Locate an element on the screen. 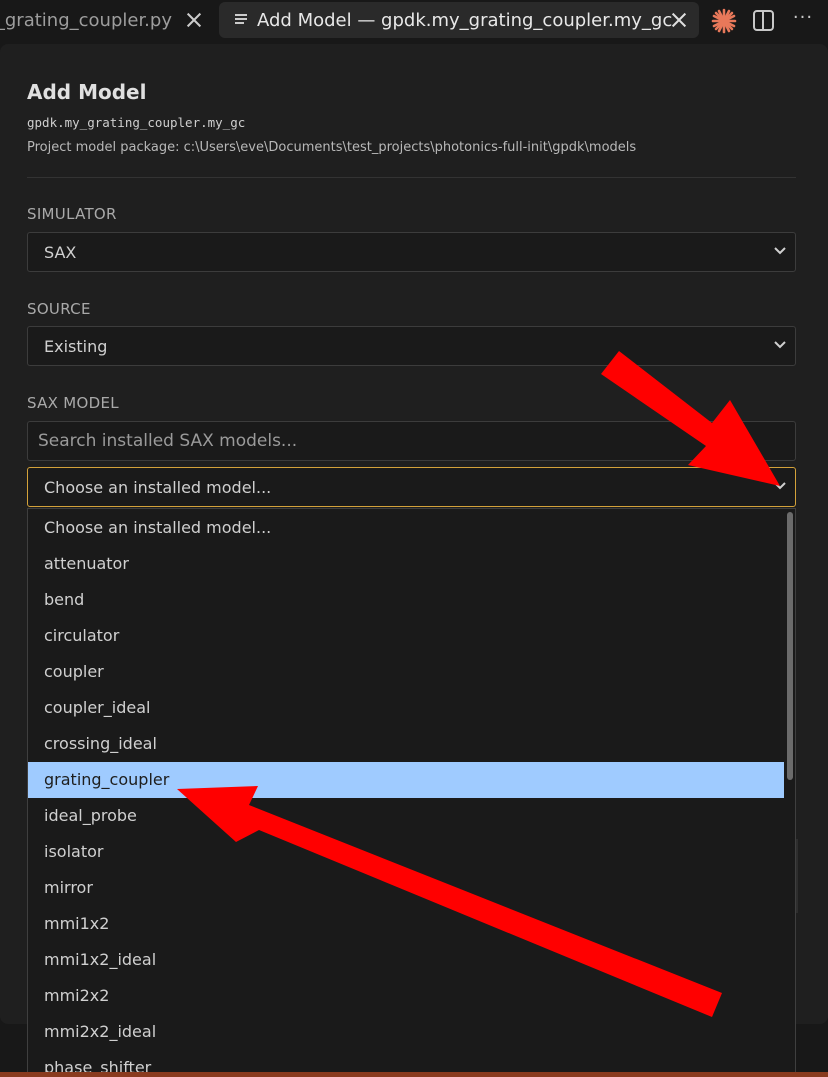 The image size is (828, 1077). split-editor-icon is located at coordinates (763, 20).